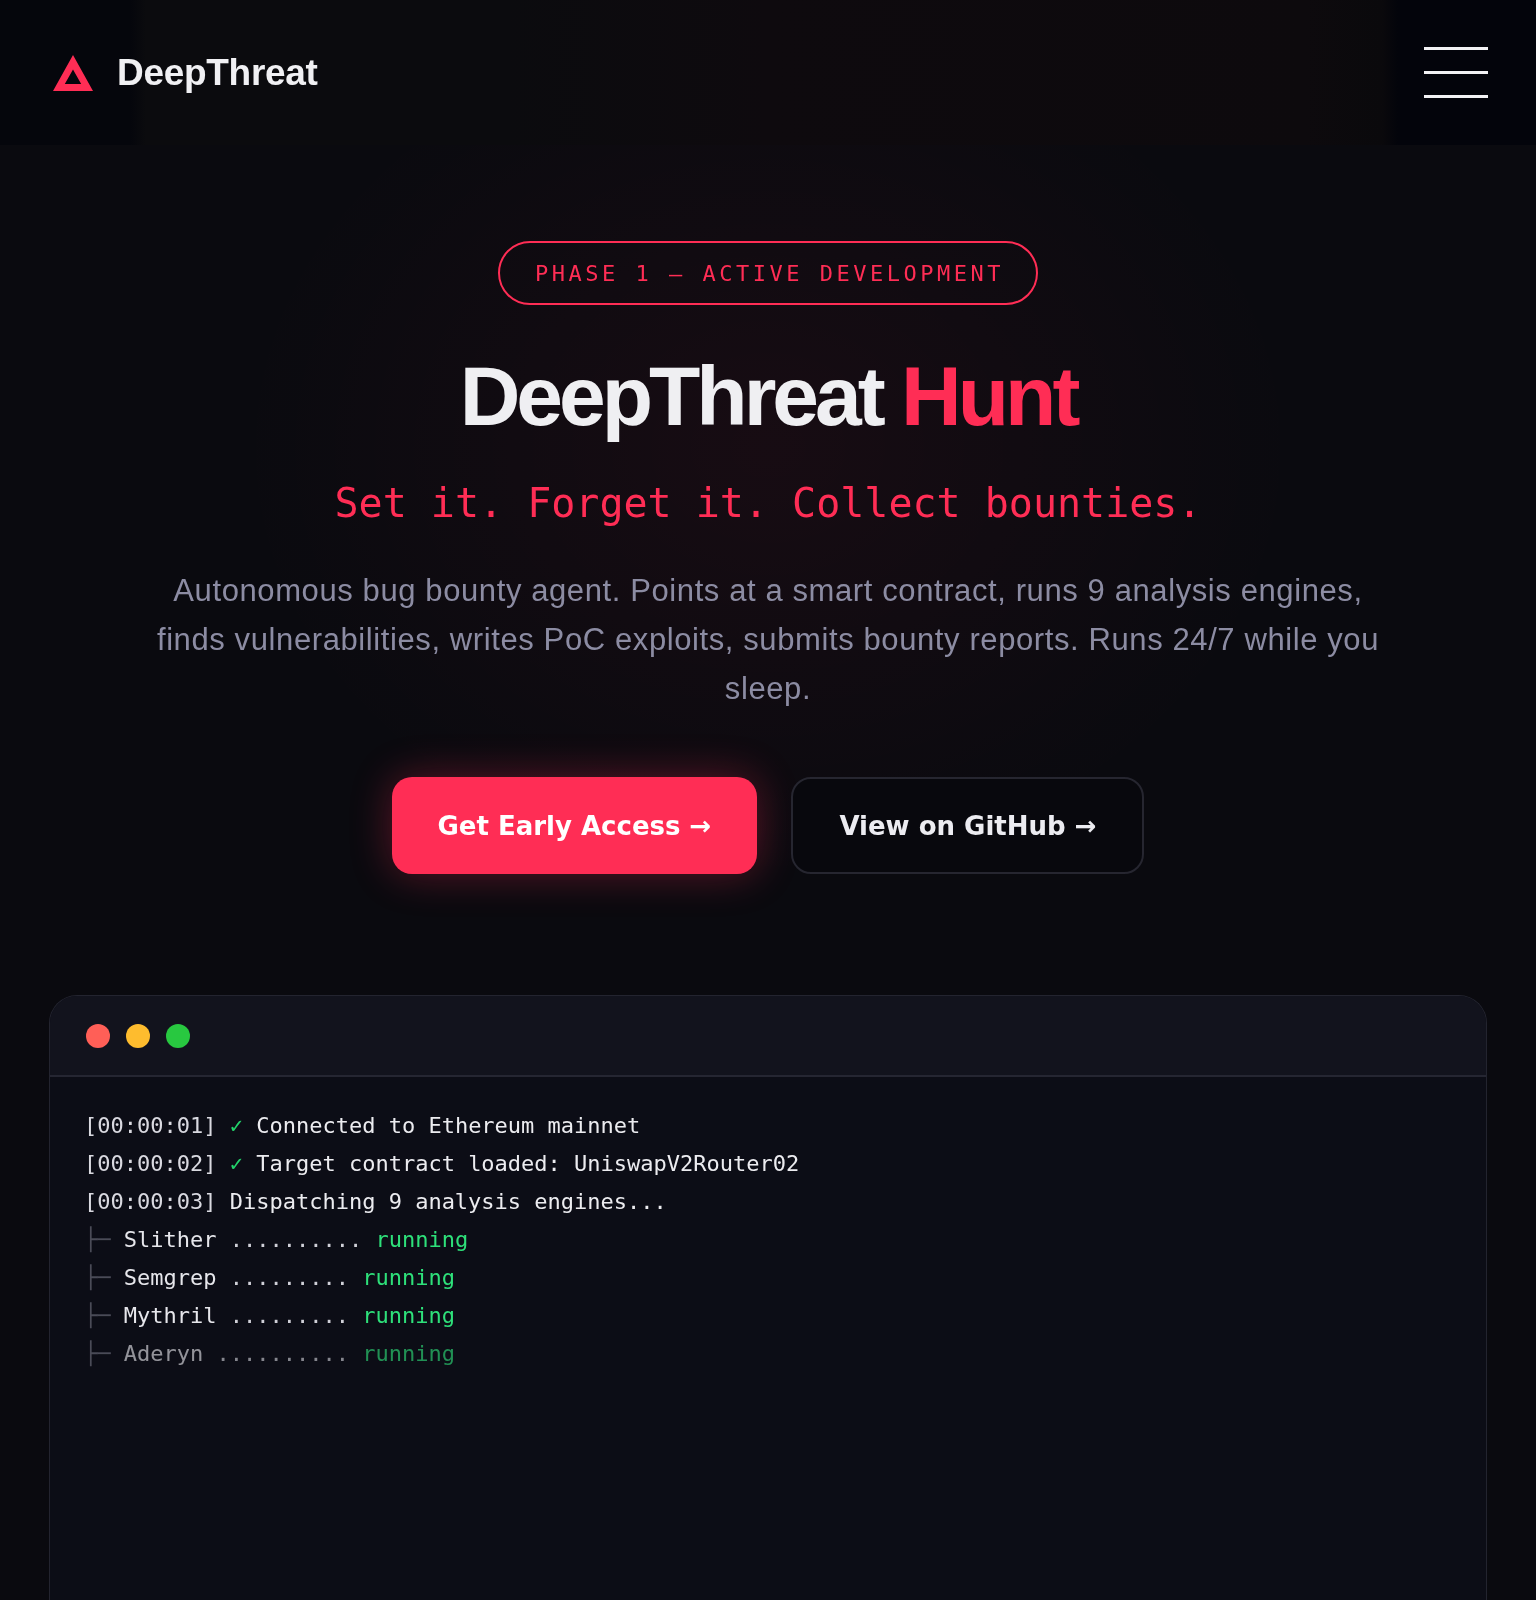 The image size is (1536, 1600). What do you see at coordinates (968, 825) in the screenshot?
I see `github-button: View on GitHub →` at bounding box center [968, 825].